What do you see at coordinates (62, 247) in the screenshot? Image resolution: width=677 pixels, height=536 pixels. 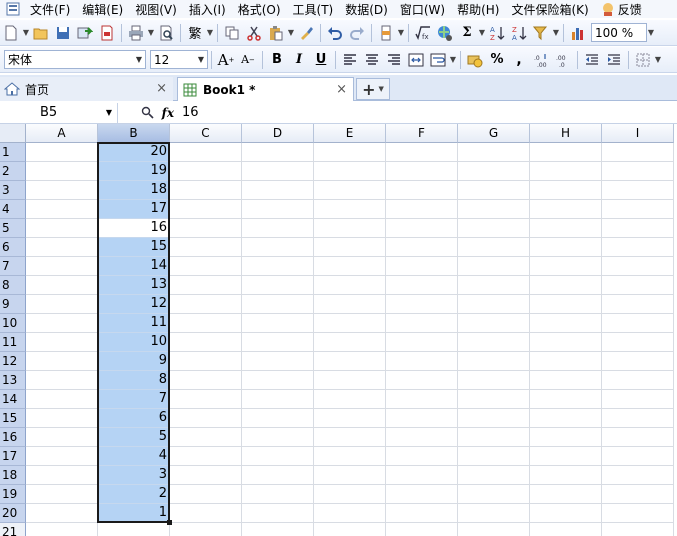 I see `cell-a6` at bounding box center [62, 247].